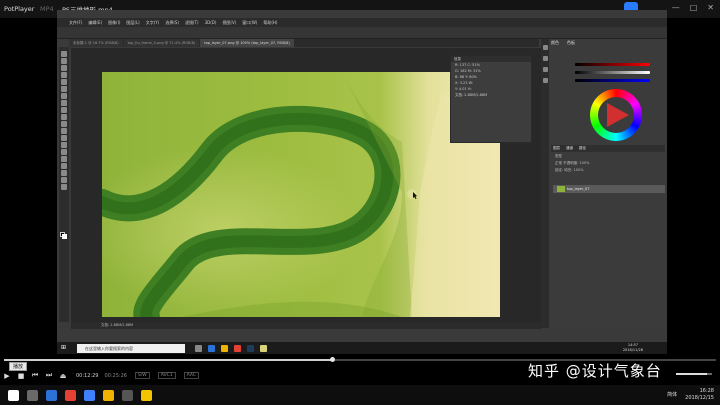  I want to click on maximize-button: □, so click(694, 7).